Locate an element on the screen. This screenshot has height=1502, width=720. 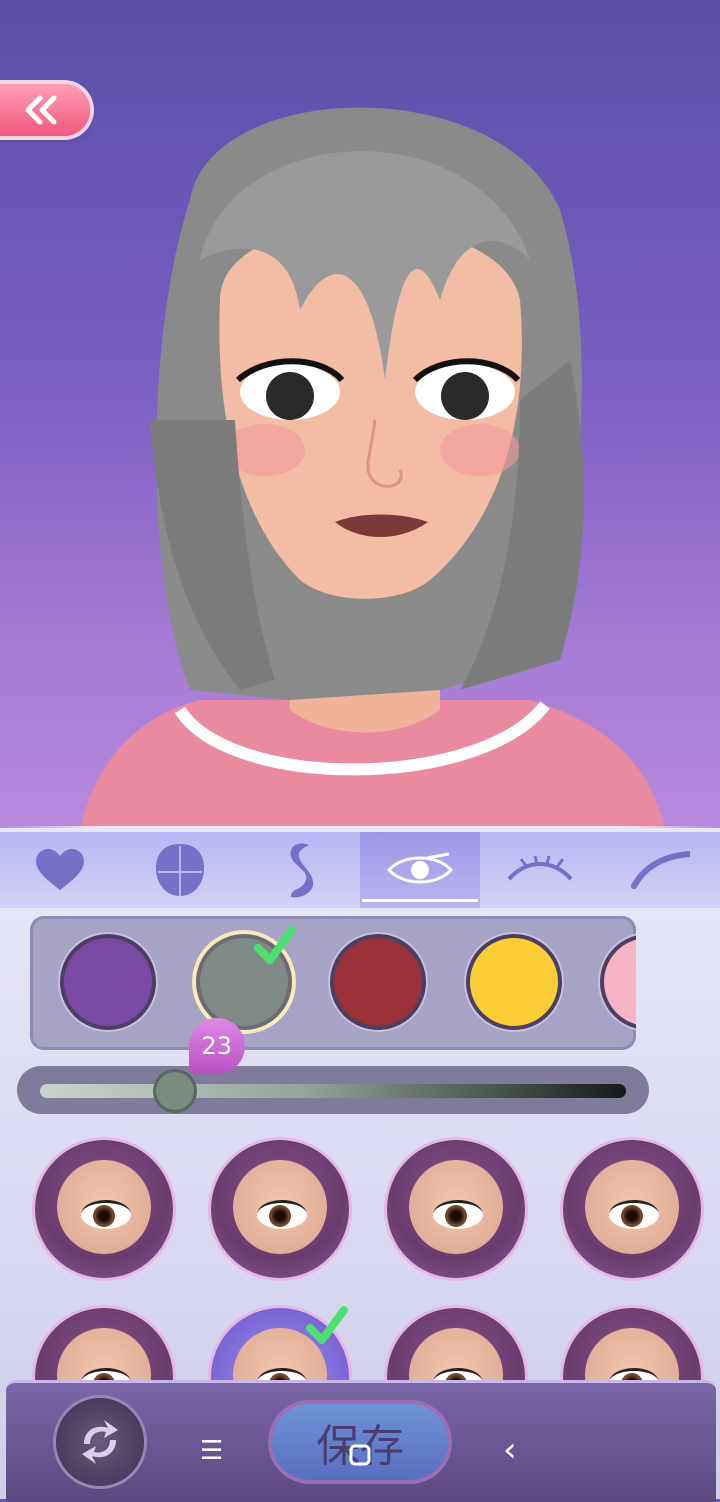
eyebrow-icon is located at coordinates (660, 870).